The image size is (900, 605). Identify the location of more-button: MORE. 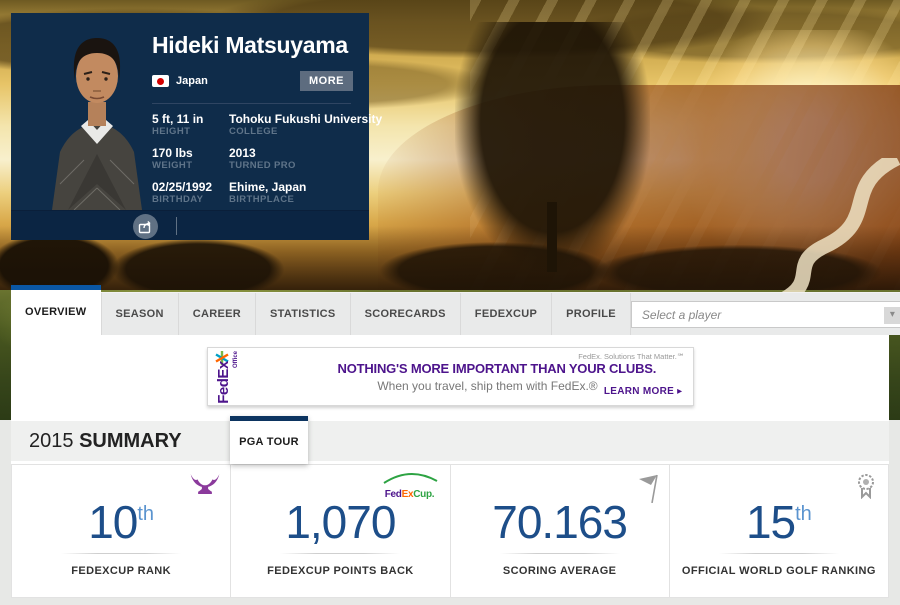
(326, 81).